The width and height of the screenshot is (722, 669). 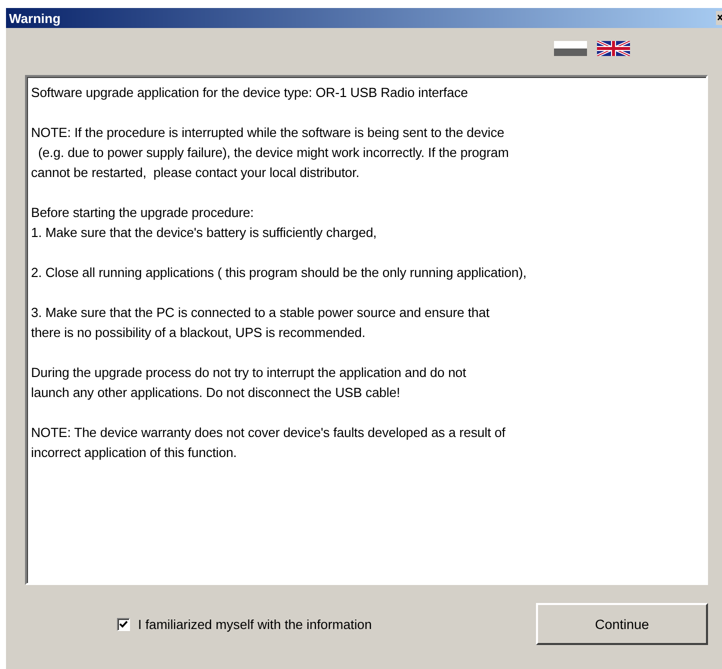 I want to click on message-paragraph: During the upgrade process do not try to interrupt the application and do not launch any other applications. Do not disconnect the USB cable!, so click(x=249, y=383).